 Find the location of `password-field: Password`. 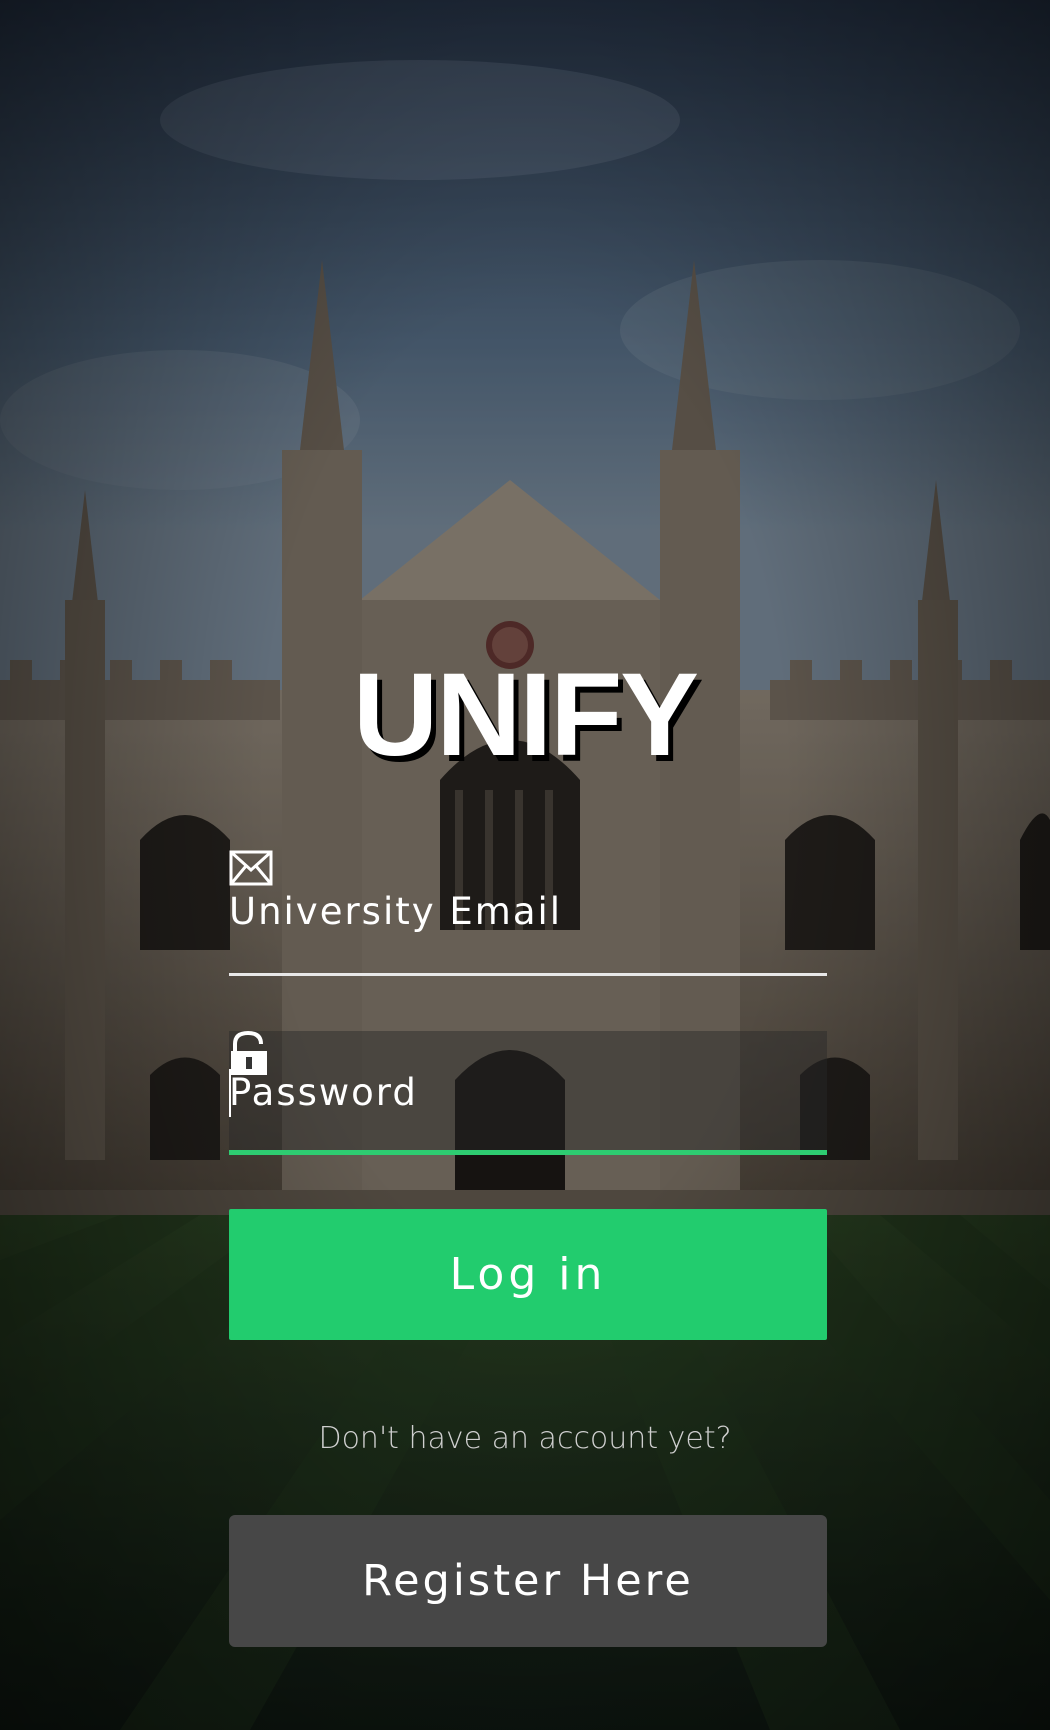

password-field: Password is located at coordinates (530, 1093).